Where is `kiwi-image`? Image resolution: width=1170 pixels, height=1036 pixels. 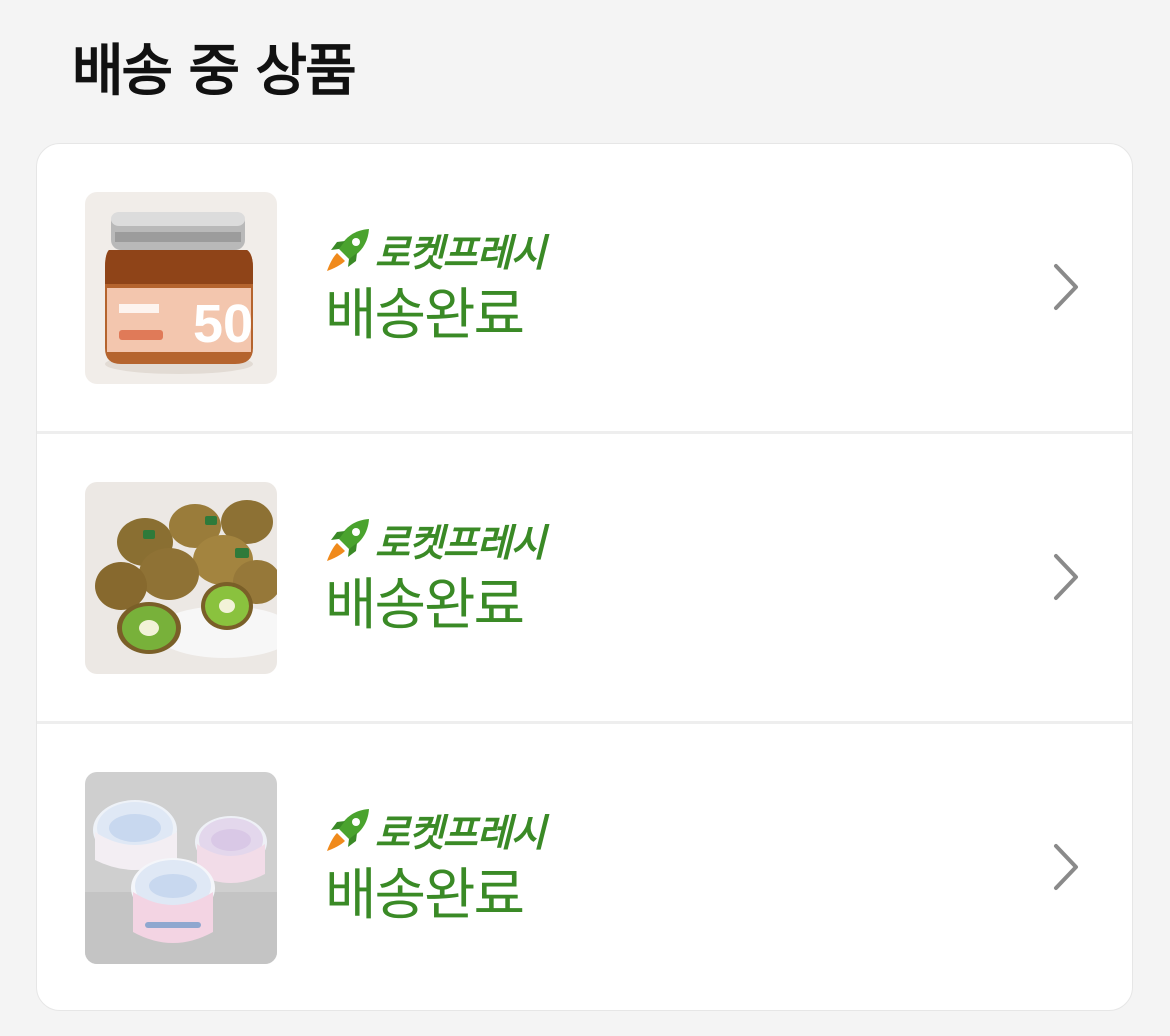
kiwi-image is located at coordinates (181, 578).